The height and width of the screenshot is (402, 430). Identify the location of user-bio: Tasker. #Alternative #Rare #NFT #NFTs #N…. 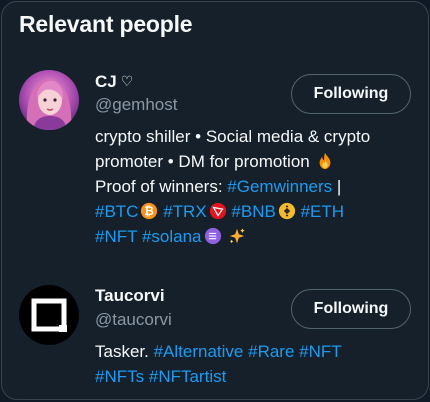
(255, 364).